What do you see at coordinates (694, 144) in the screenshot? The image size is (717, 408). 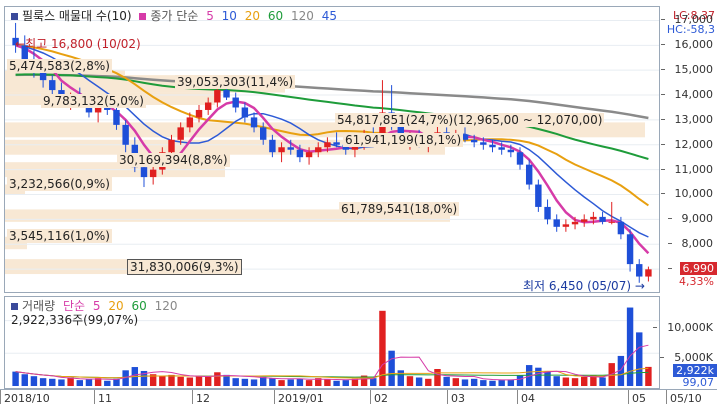 I see `price-tick: 12,000` at bounding box center [694, 144].